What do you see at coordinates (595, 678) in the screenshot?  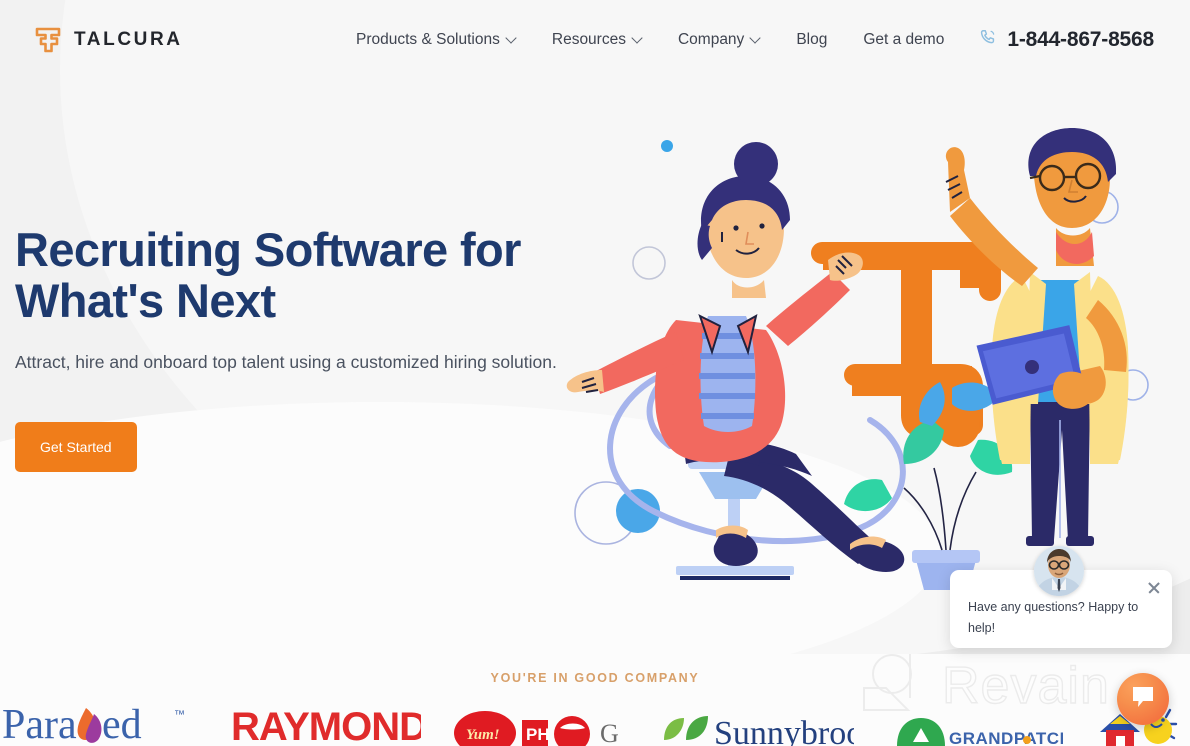 I see `social-proof-eyebrow: YOU'RE IN GOOD COMPANY` at bounding box center [595, 678].